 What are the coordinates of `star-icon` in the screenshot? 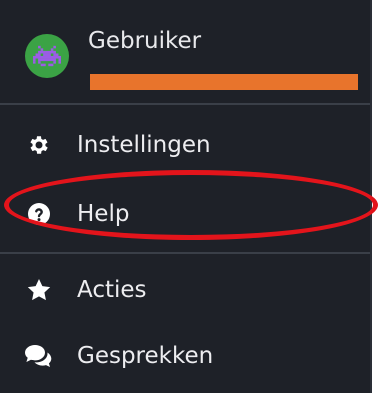 It's located at (39, 290).